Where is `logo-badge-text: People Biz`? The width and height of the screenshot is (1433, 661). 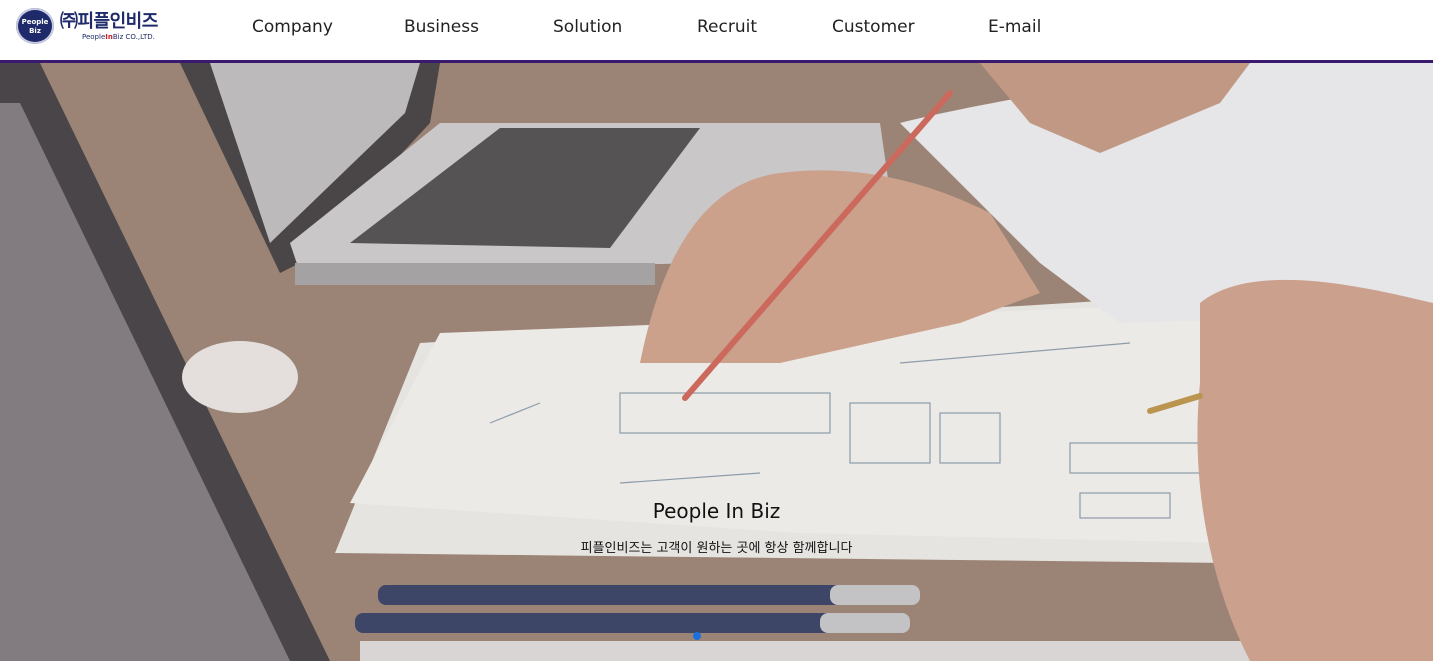
logo-badge-text: People Biz is located at coordinates (35, 22).